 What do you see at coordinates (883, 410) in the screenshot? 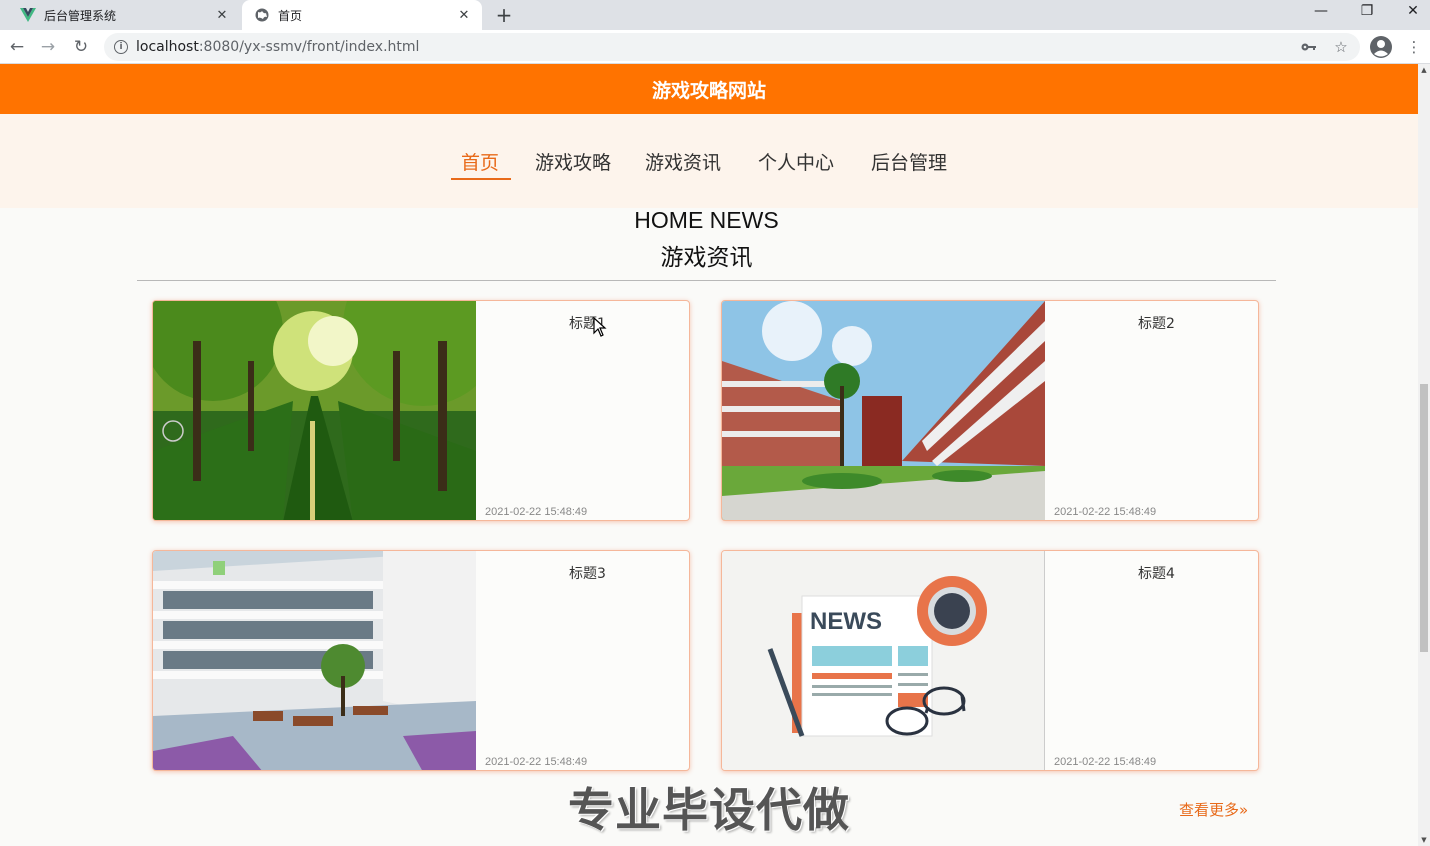
I see `news-thumbnail-campus` at bounding box center [883, 410].